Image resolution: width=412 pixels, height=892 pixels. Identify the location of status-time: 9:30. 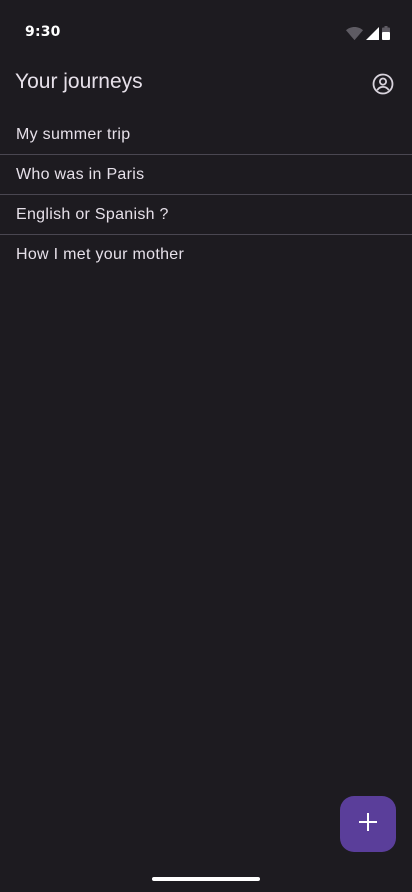
(43, 32).